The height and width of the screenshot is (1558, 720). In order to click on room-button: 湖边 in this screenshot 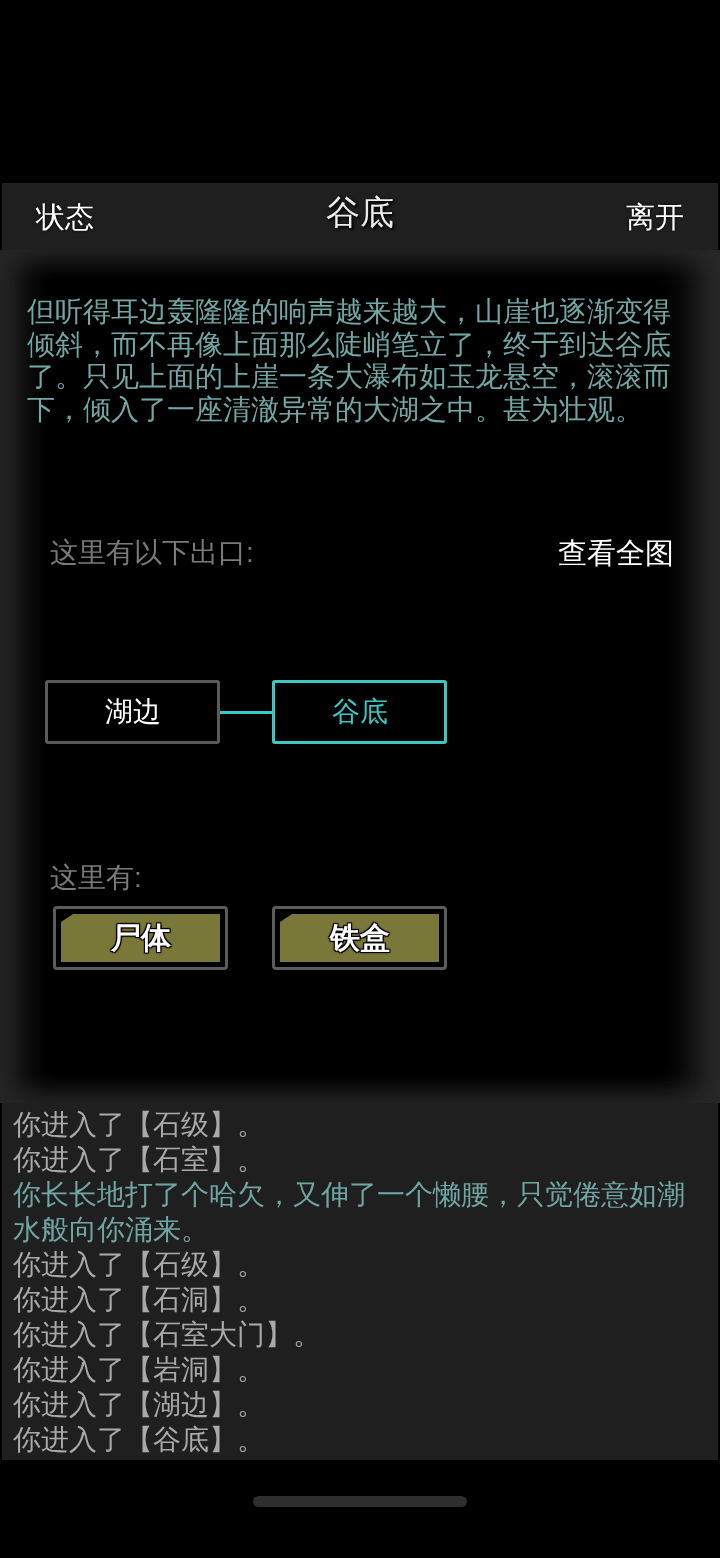, I will do `click(132, 712)`.